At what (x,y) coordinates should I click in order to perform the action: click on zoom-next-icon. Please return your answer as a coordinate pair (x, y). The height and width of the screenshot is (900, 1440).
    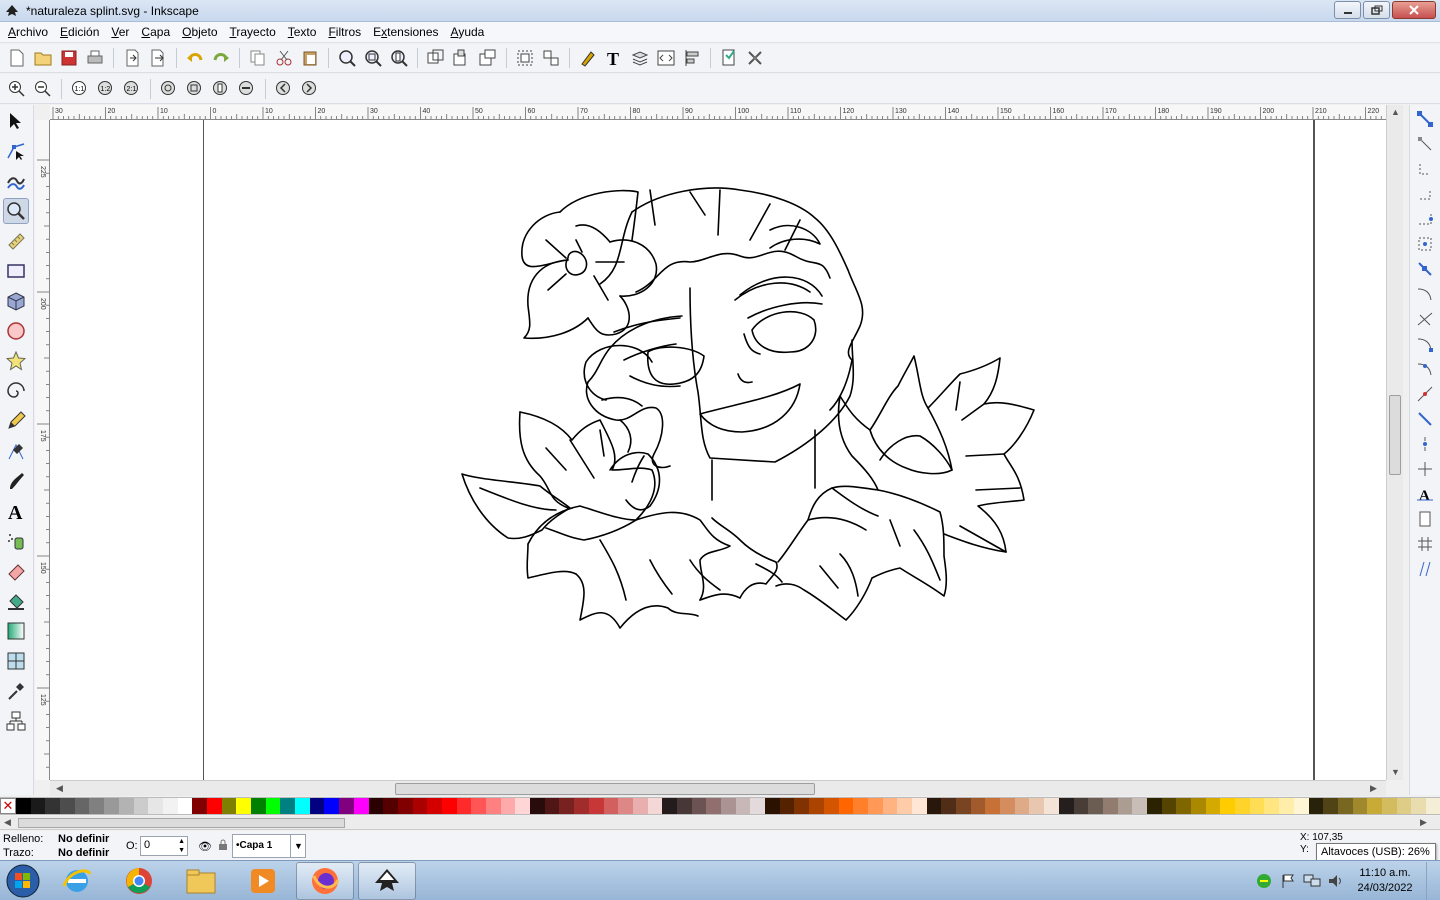
    Looking at the image, I should click on (310, 89).